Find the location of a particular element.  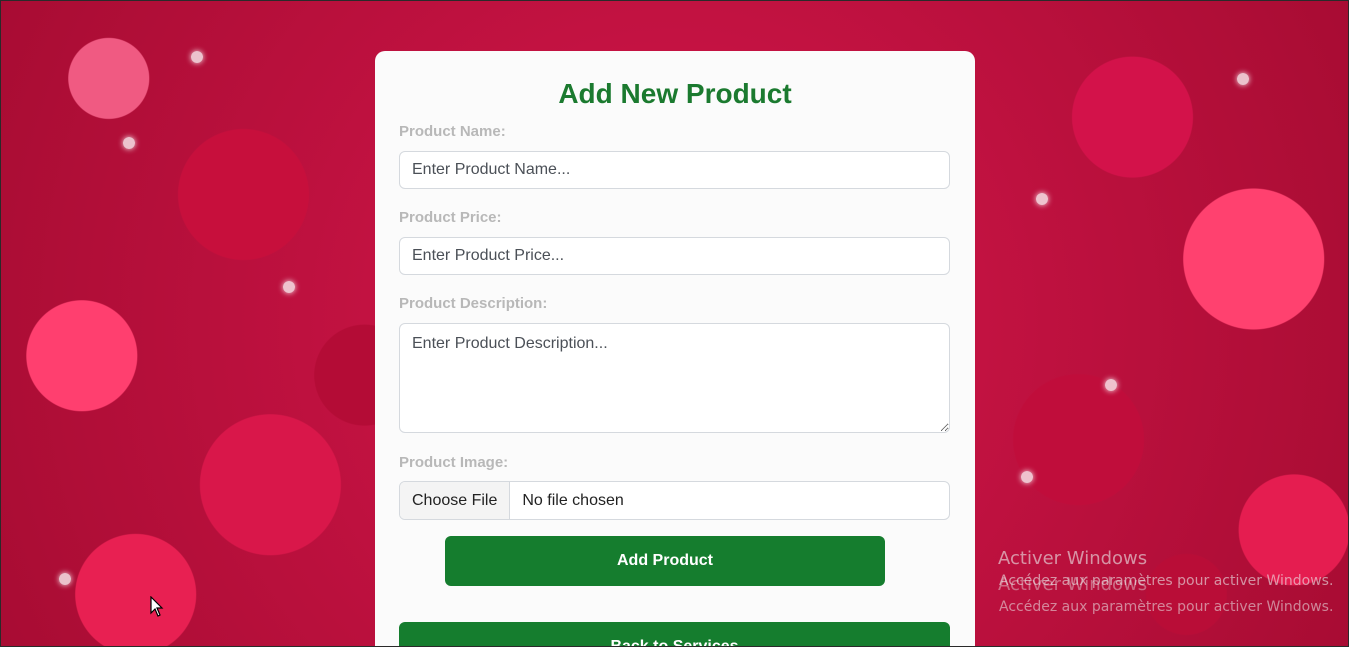

product-description-label: Product Description: is located at coordinates (473, 303).